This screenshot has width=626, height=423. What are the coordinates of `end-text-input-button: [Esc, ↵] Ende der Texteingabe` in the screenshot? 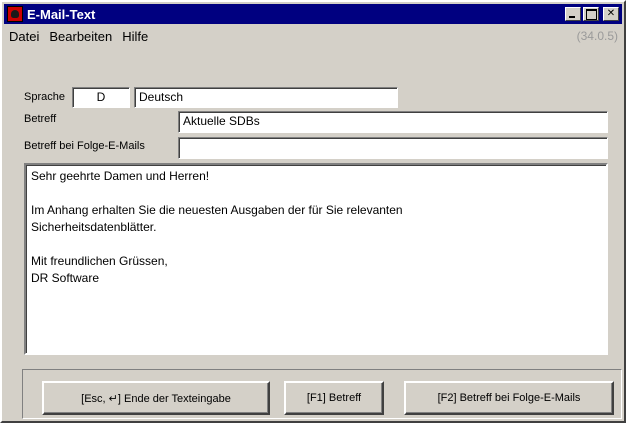 It's located at (156, 398).